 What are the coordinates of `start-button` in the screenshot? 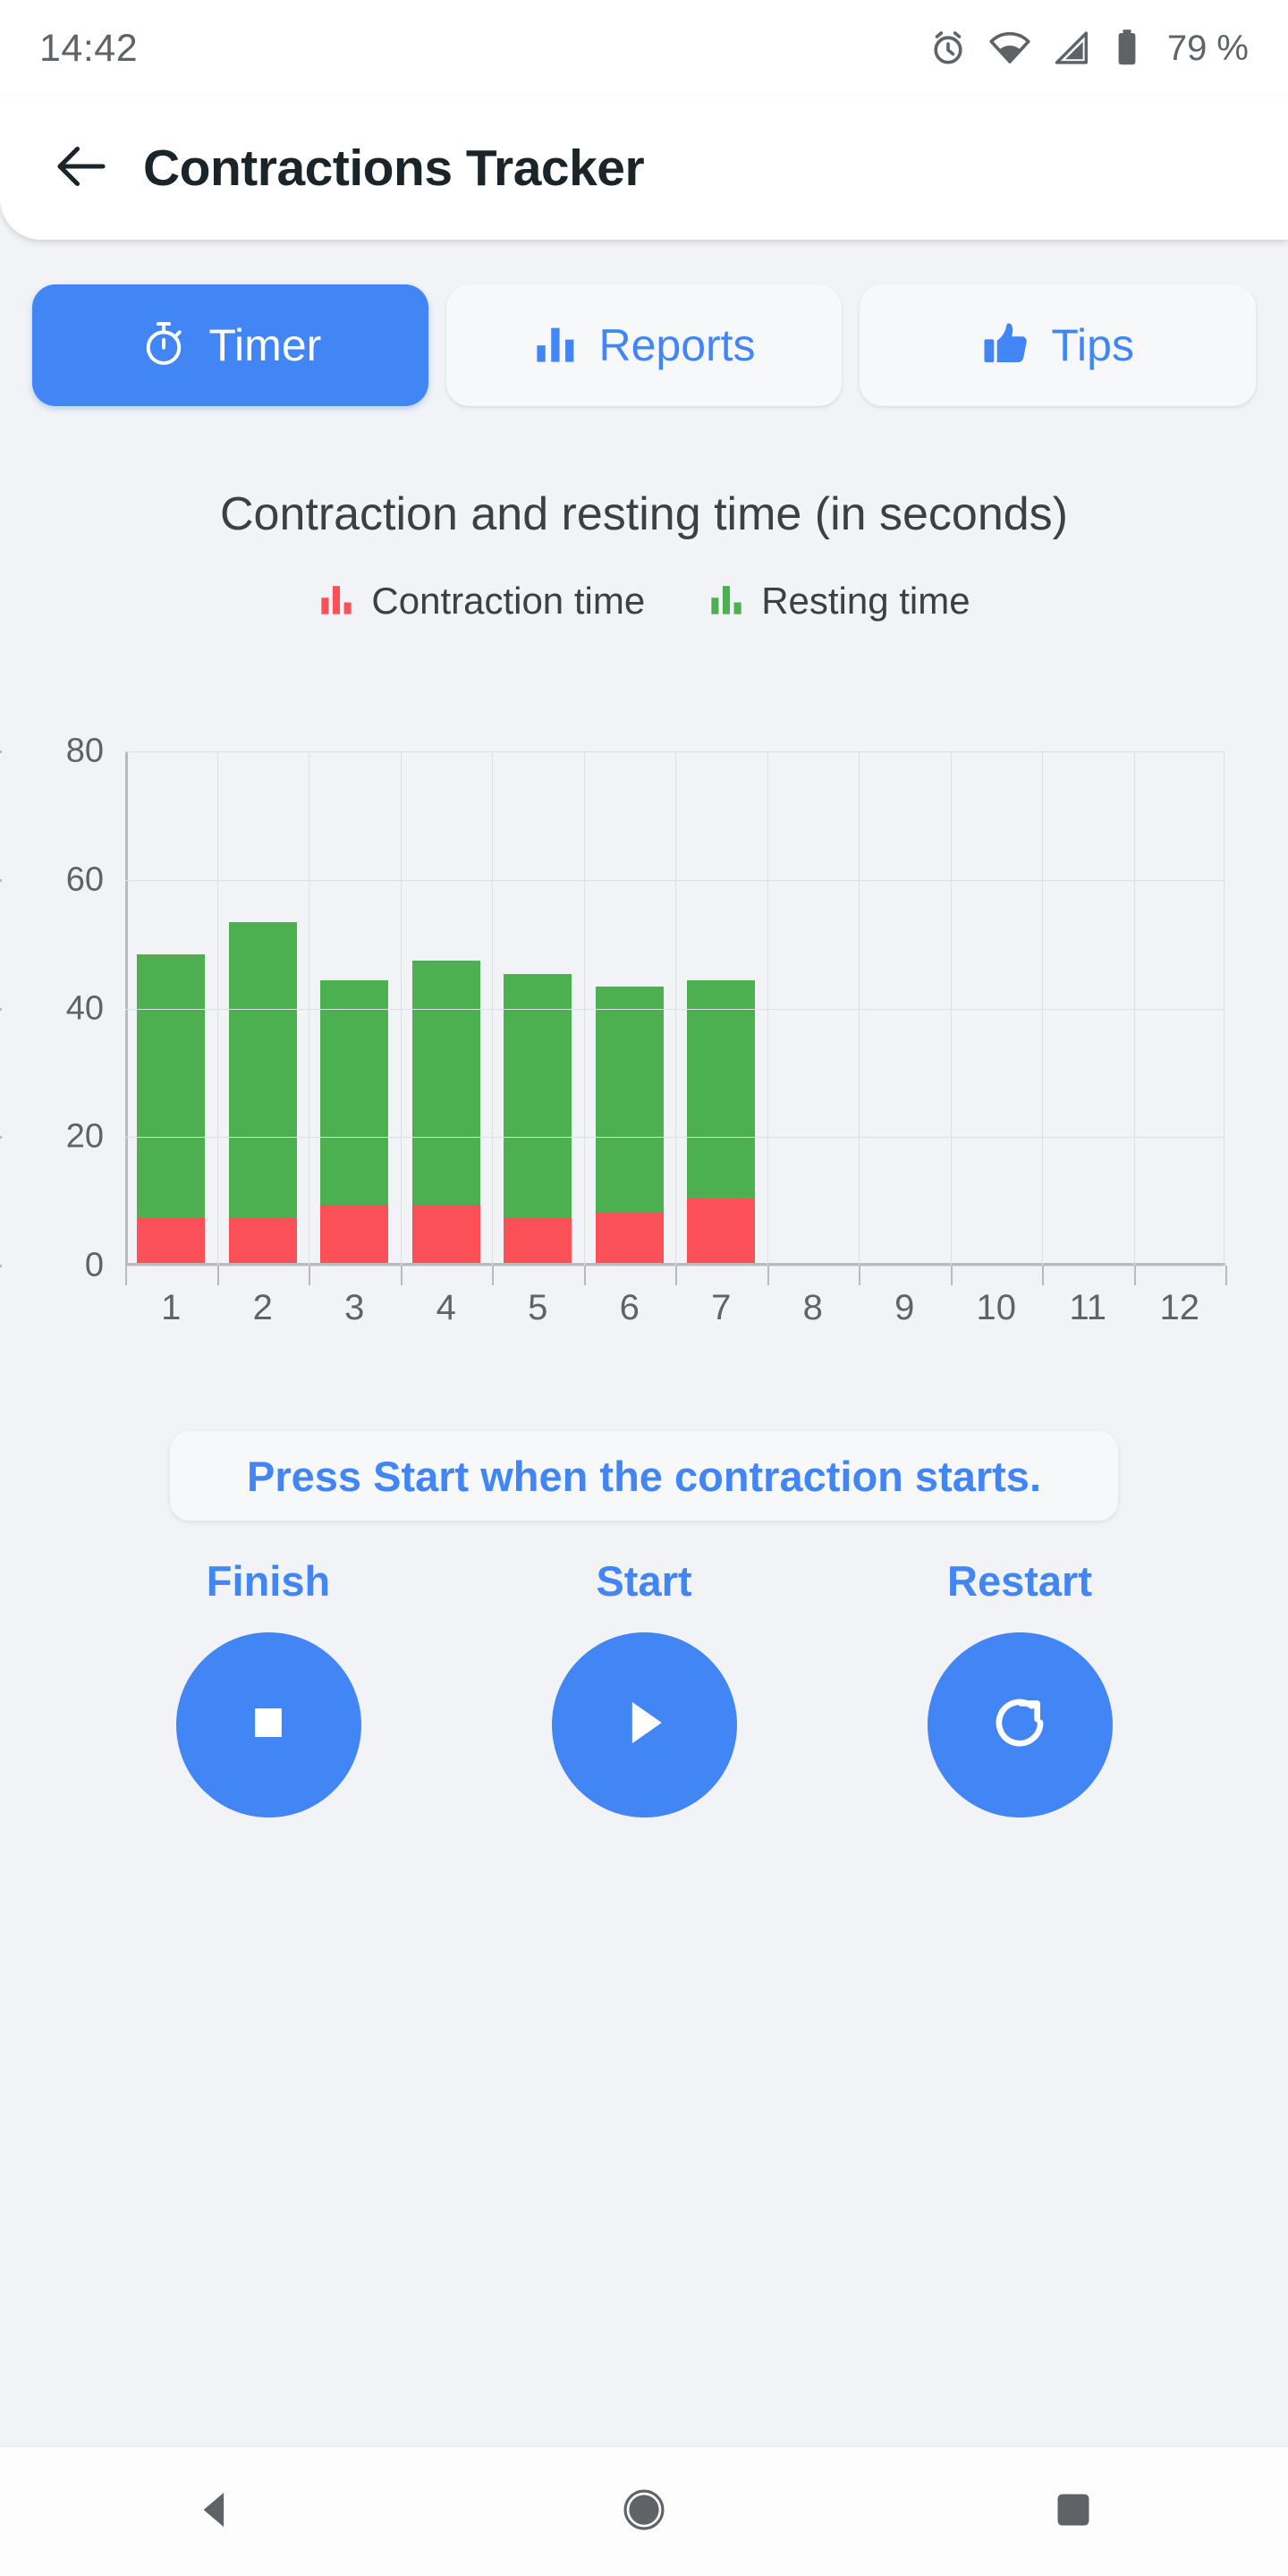 It's located at (644, 1725).